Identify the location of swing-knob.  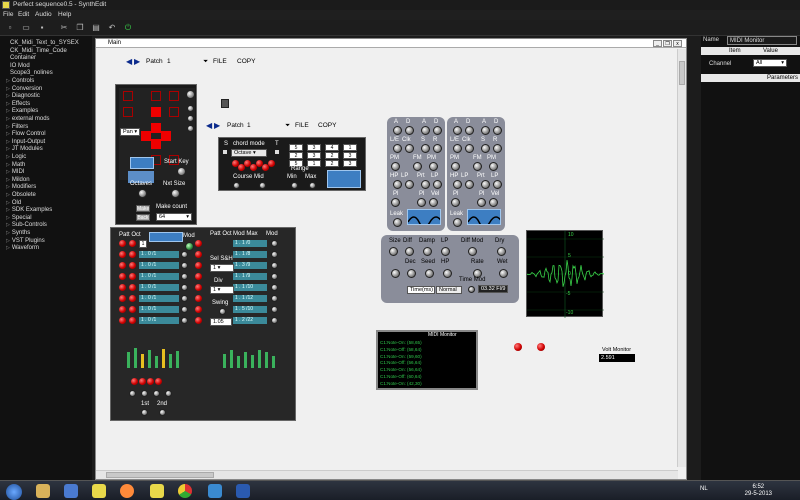
(222, 311).